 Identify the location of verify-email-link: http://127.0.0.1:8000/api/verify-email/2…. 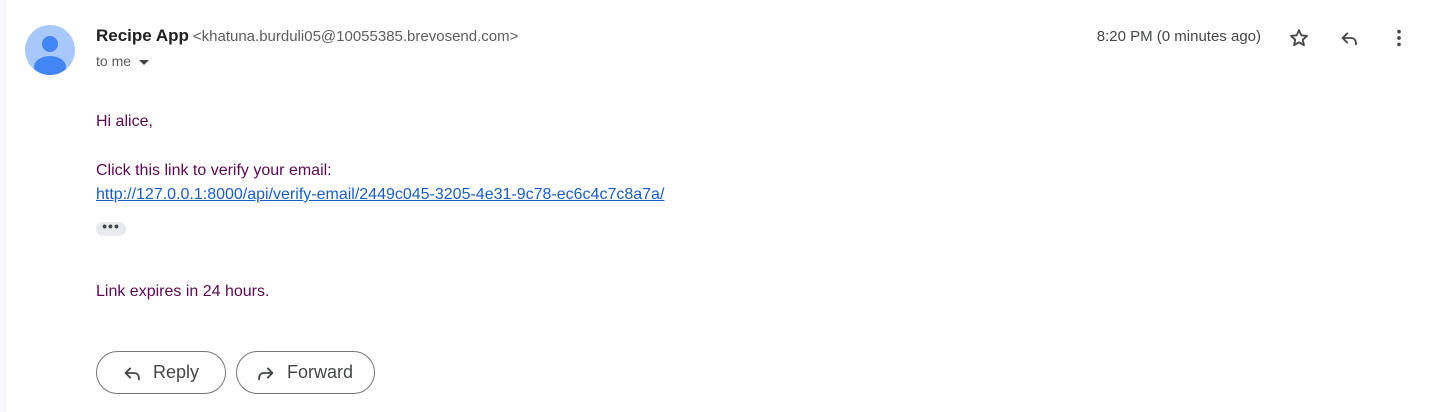
(380, 195).